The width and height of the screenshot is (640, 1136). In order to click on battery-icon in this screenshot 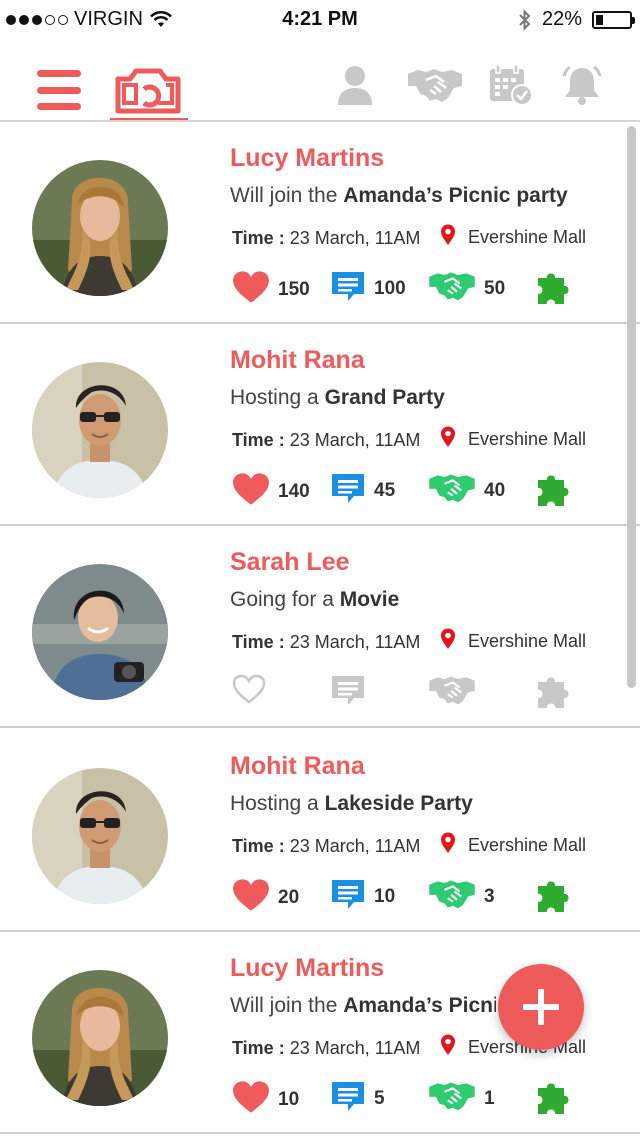, I will do `click(613, 19)`.